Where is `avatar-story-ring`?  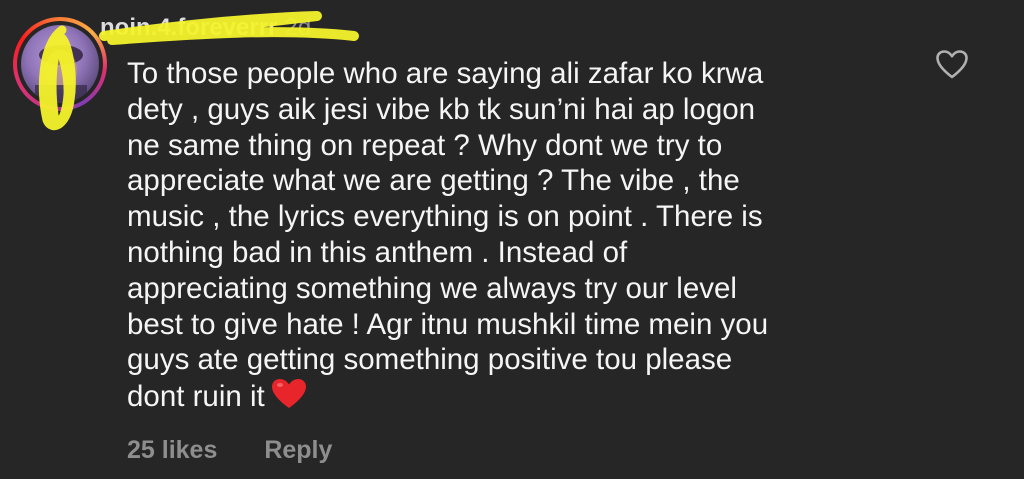 avatar-story-ring is located at coordinates (60, 64).